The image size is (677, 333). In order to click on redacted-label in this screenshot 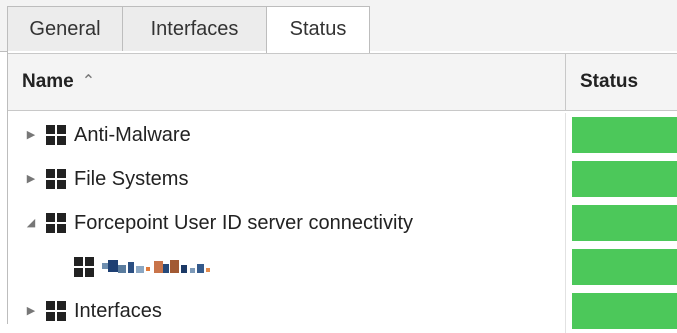, I will do `click(161, 267)`.